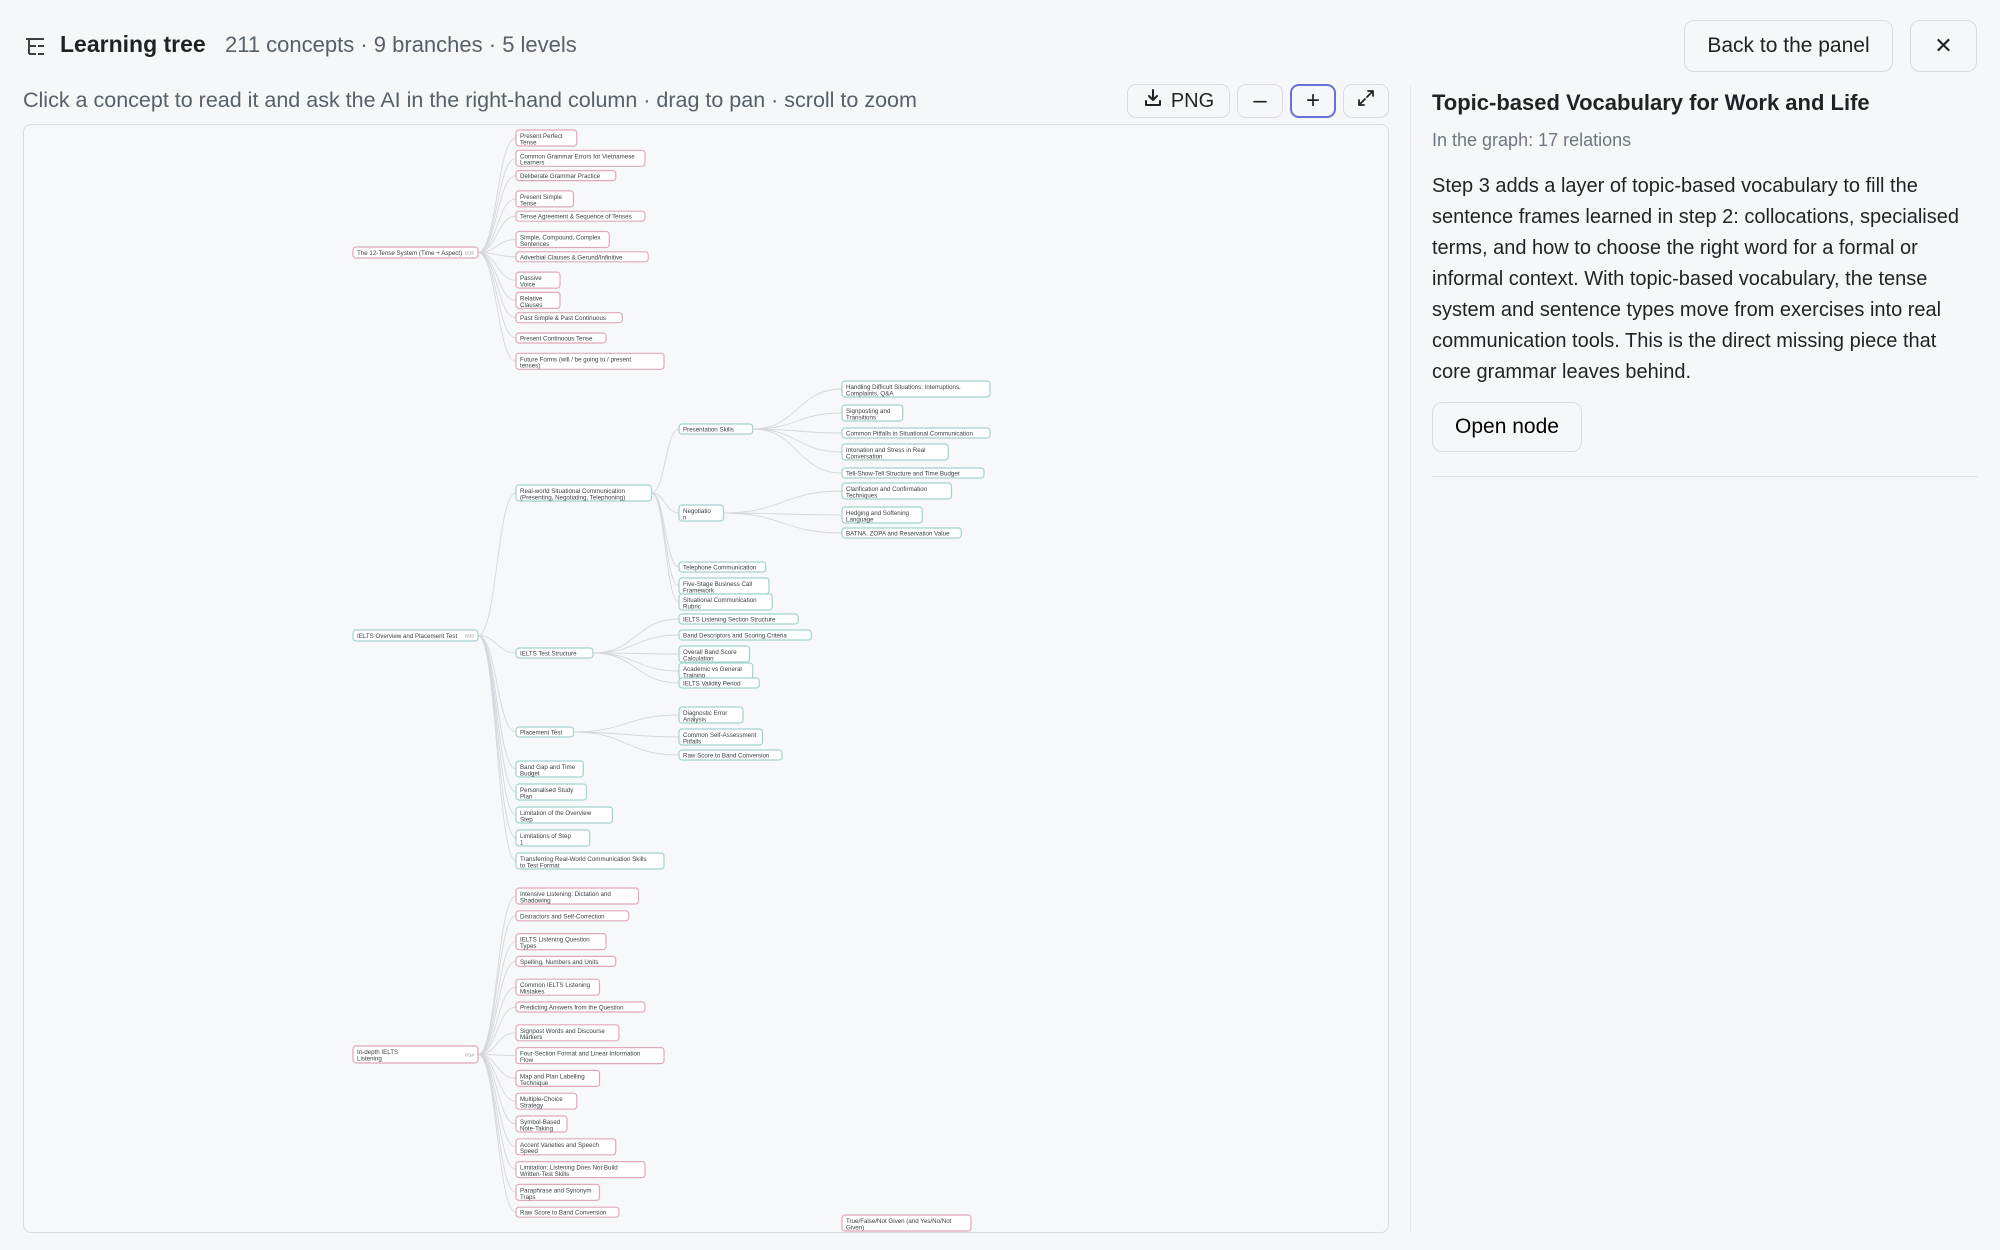 This screenshot has width=2000, height=1250. I want to click on concept-node: Common IELTS Listening Mistakes, so click(558, 987).